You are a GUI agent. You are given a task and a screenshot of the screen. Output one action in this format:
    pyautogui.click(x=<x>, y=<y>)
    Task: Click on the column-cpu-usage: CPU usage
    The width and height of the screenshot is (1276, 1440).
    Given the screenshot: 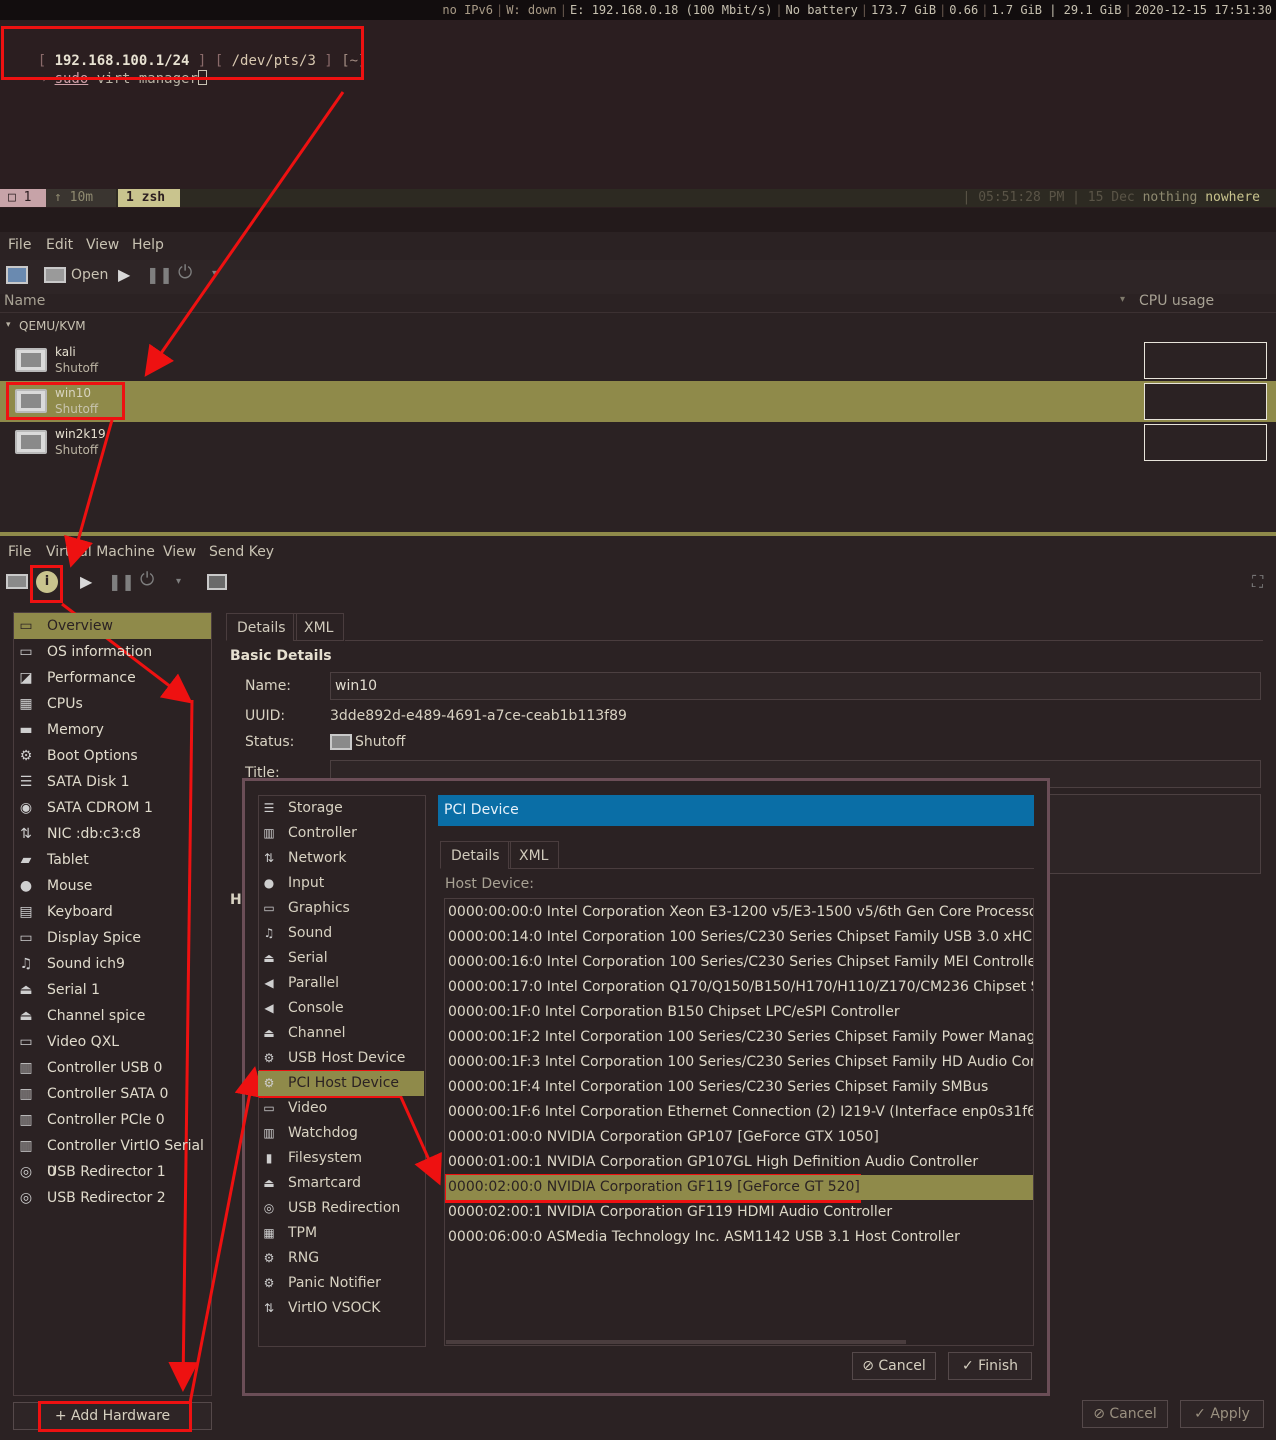 What is the action you would take?
    pyautogui.click(x=1176, y=301)
    